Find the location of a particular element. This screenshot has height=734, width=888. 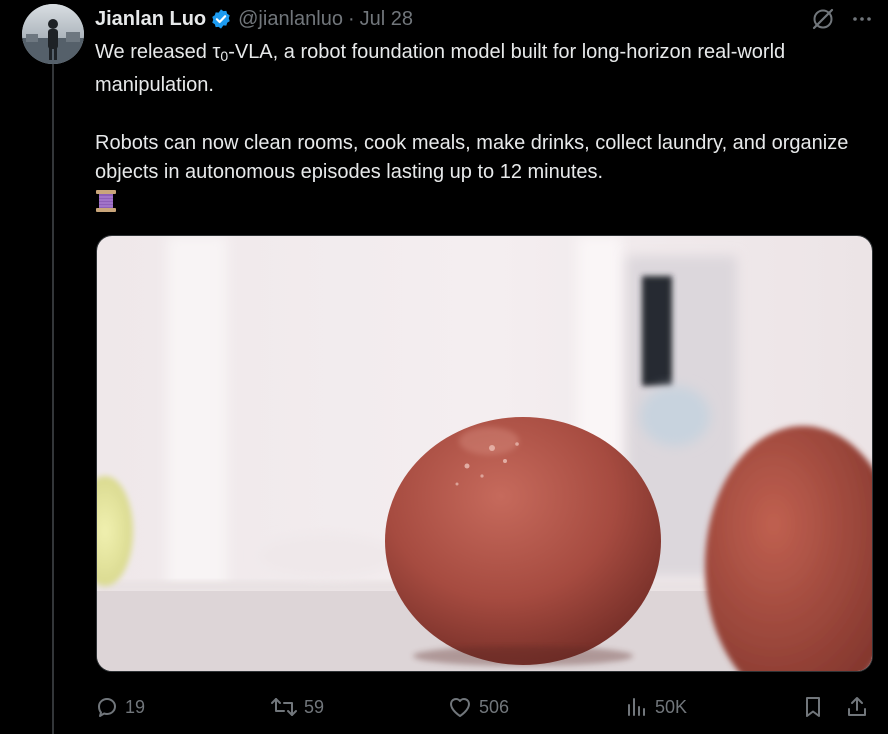

views-button: 50K is located at coordinates (656, 707).